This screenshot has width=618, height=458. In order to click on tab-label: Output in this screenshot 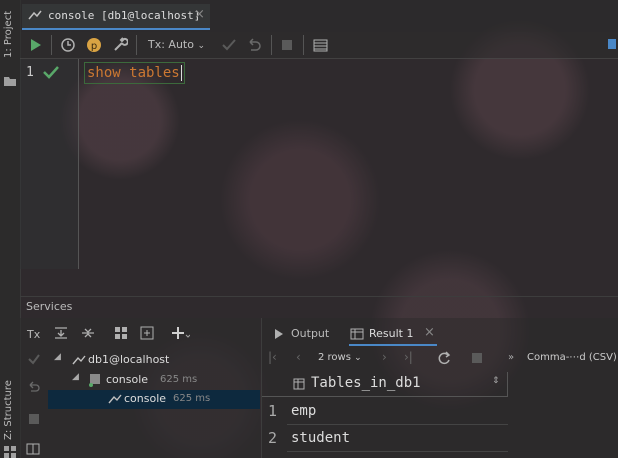, I will do `click(310, 333)`.